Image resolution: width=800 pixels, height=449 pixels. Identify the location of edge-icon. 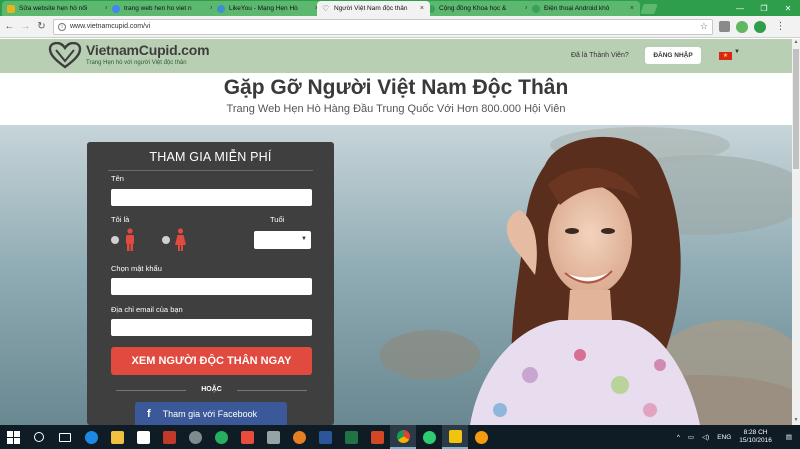
(91, 437).